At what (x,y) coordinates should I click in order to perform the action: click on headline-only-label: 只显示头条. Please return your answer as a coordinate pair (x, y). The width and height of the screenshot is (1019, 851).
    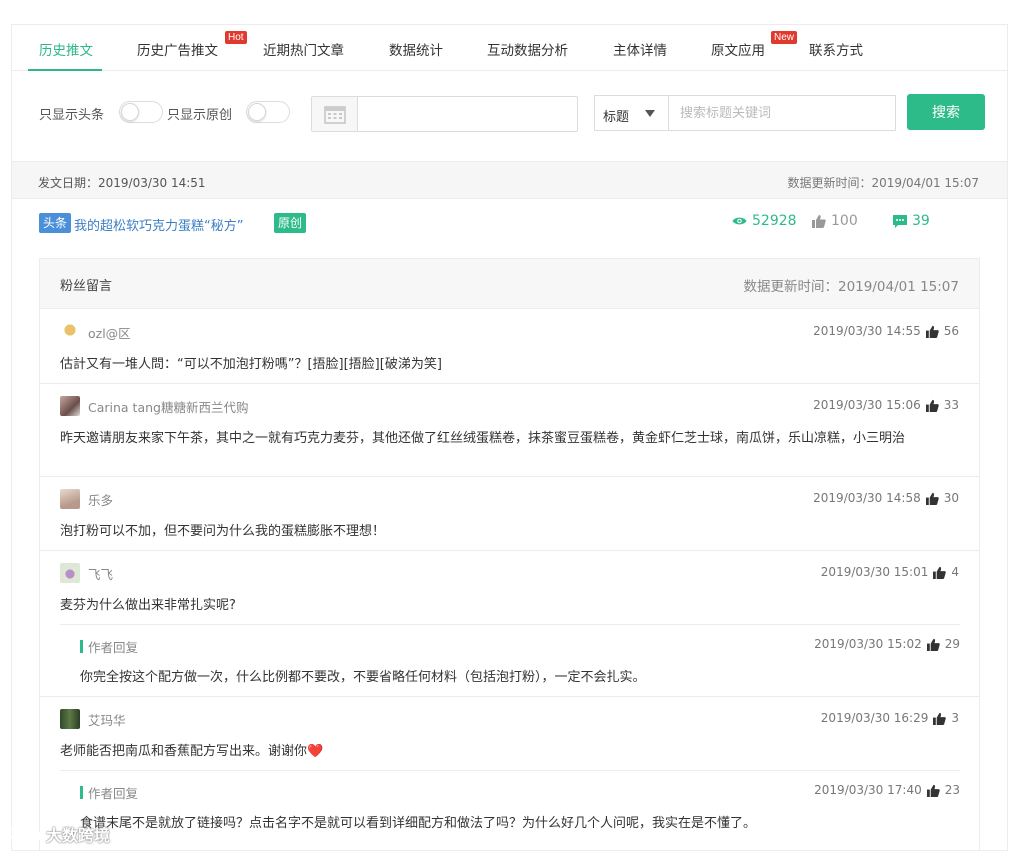
    Looking at the image, I should click on (72, 115).